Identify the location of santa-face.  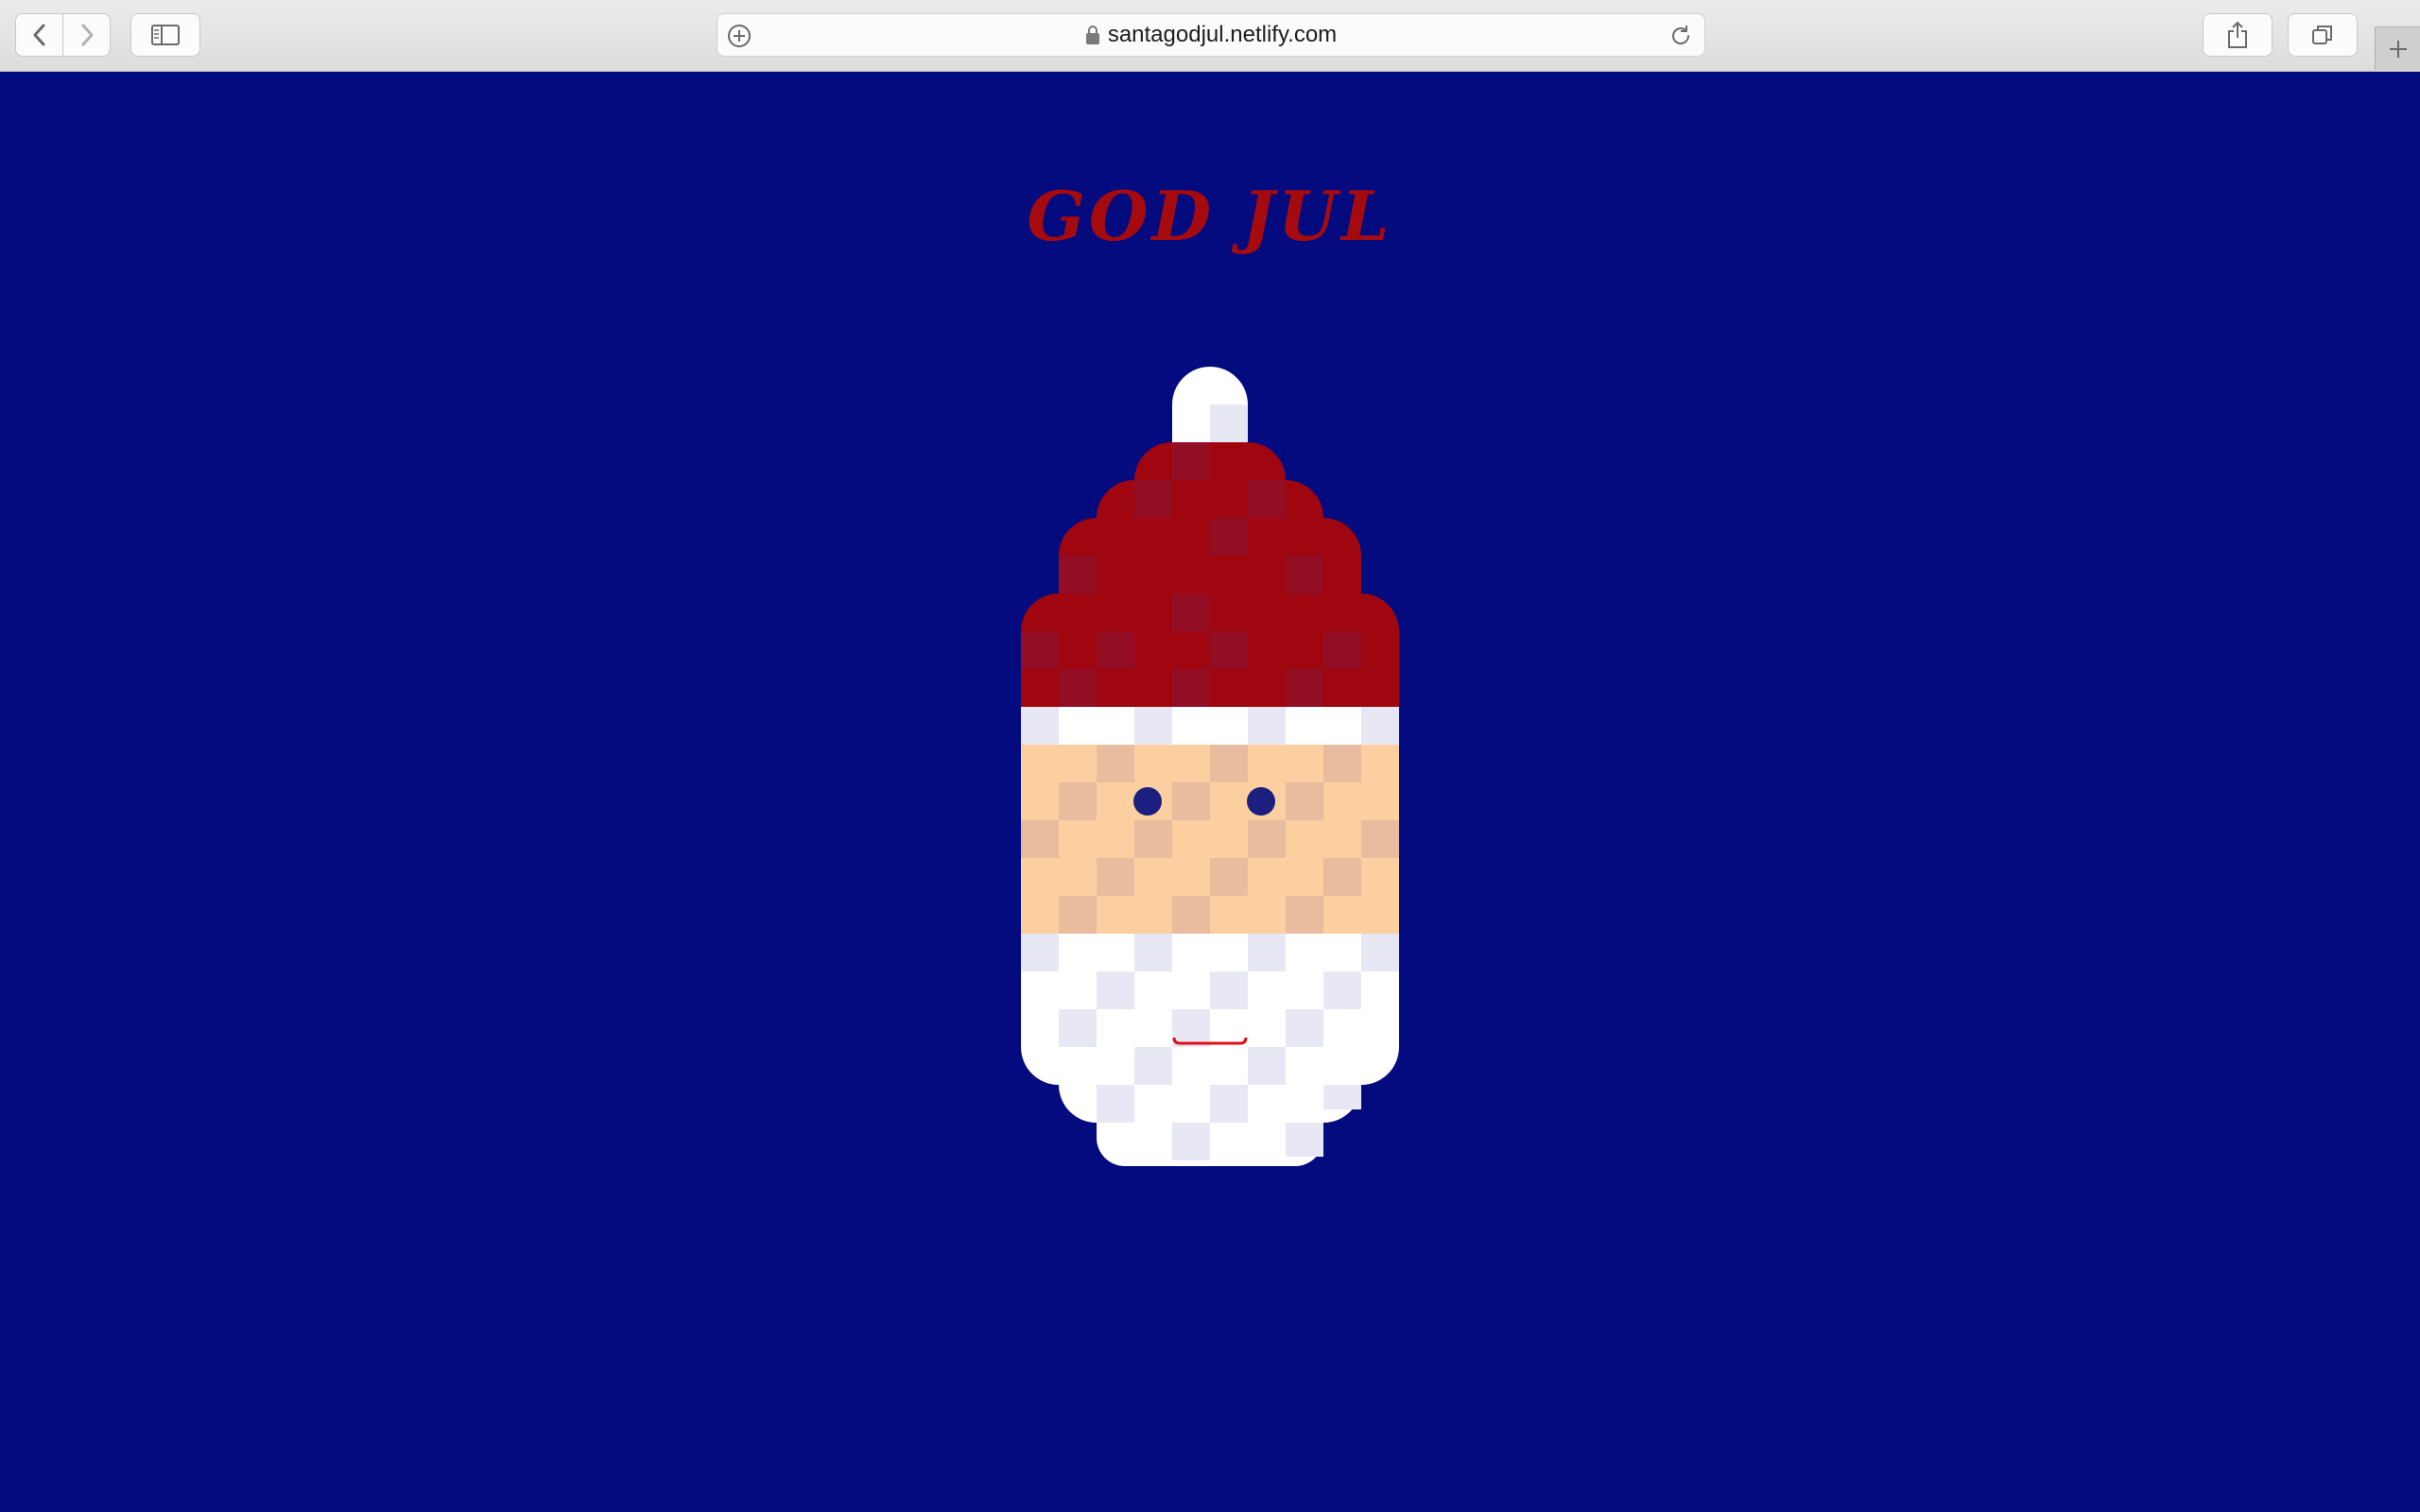
(1210, 766).